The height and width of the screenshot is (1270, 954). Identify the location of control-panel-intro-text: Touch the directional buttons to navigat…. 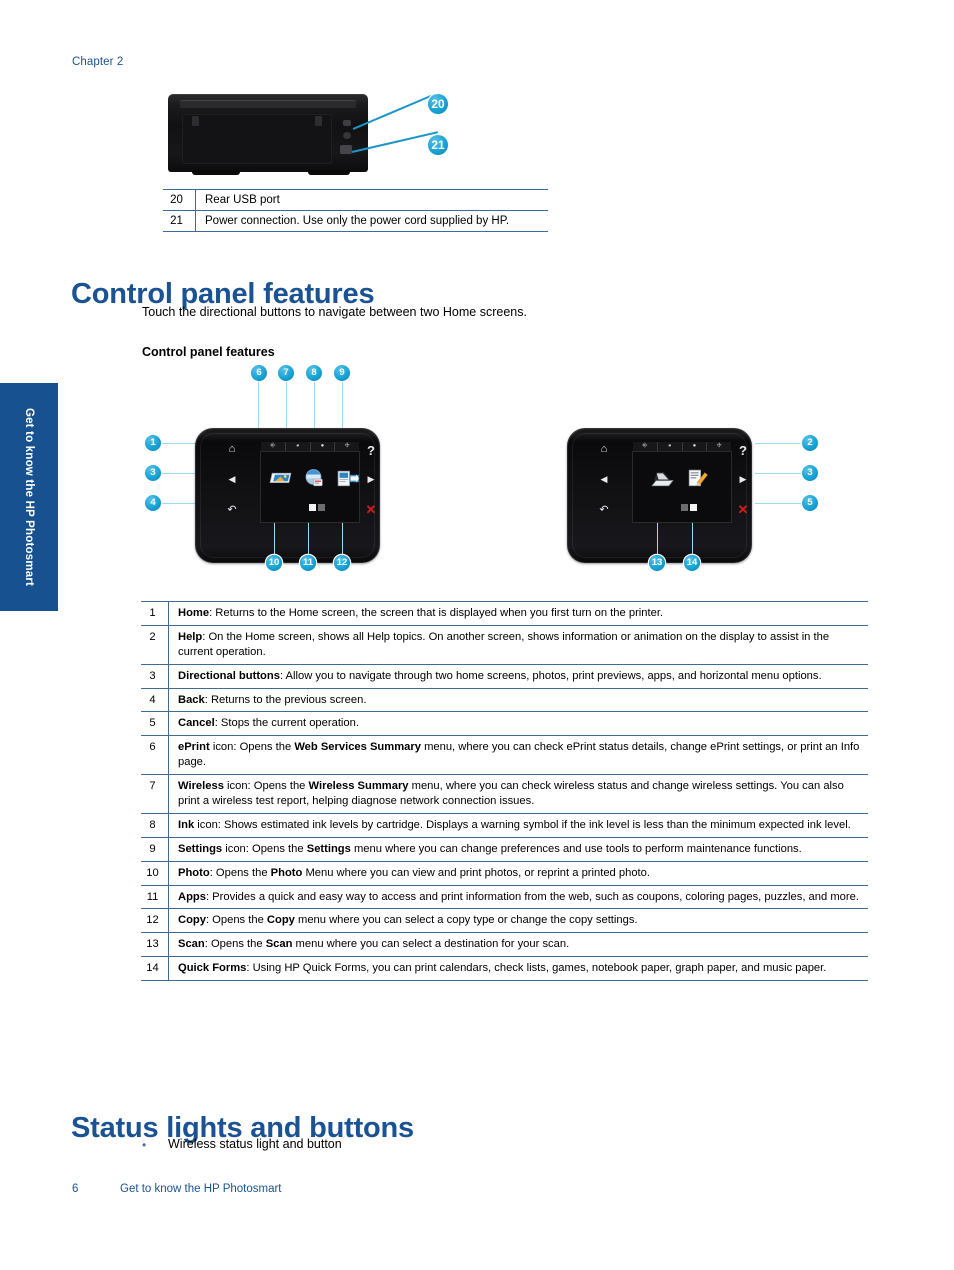
(334, 312).